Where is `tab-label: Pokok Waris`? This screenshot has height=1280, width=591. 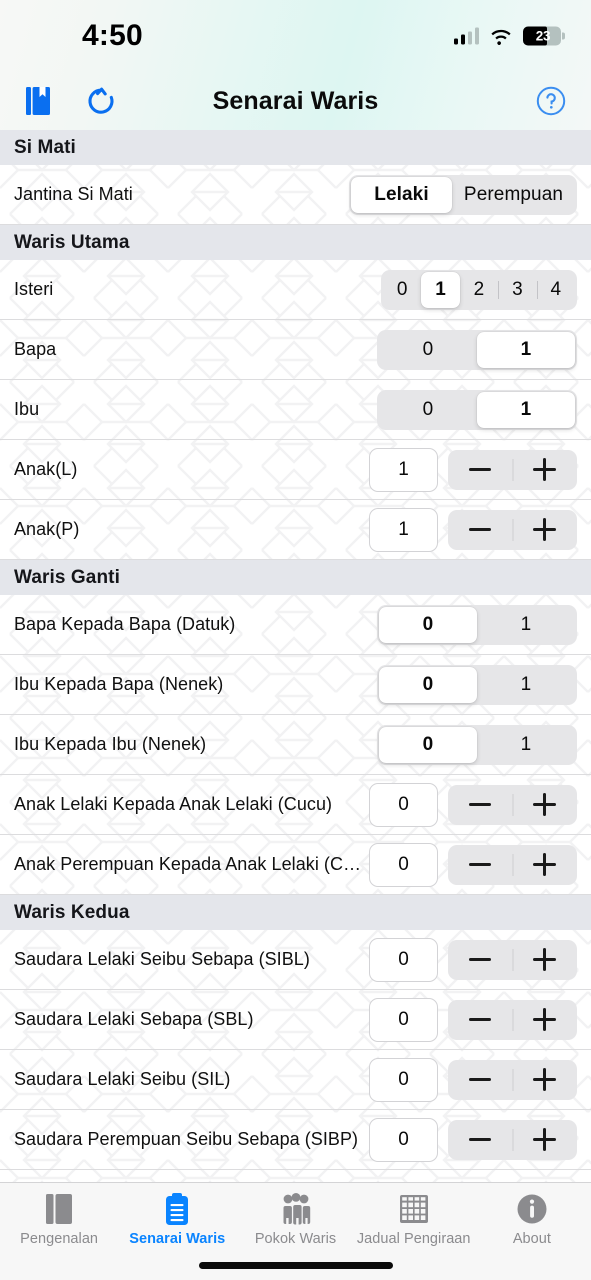 tab-label: Pokok Waris is located at coordinates (295, 1239).